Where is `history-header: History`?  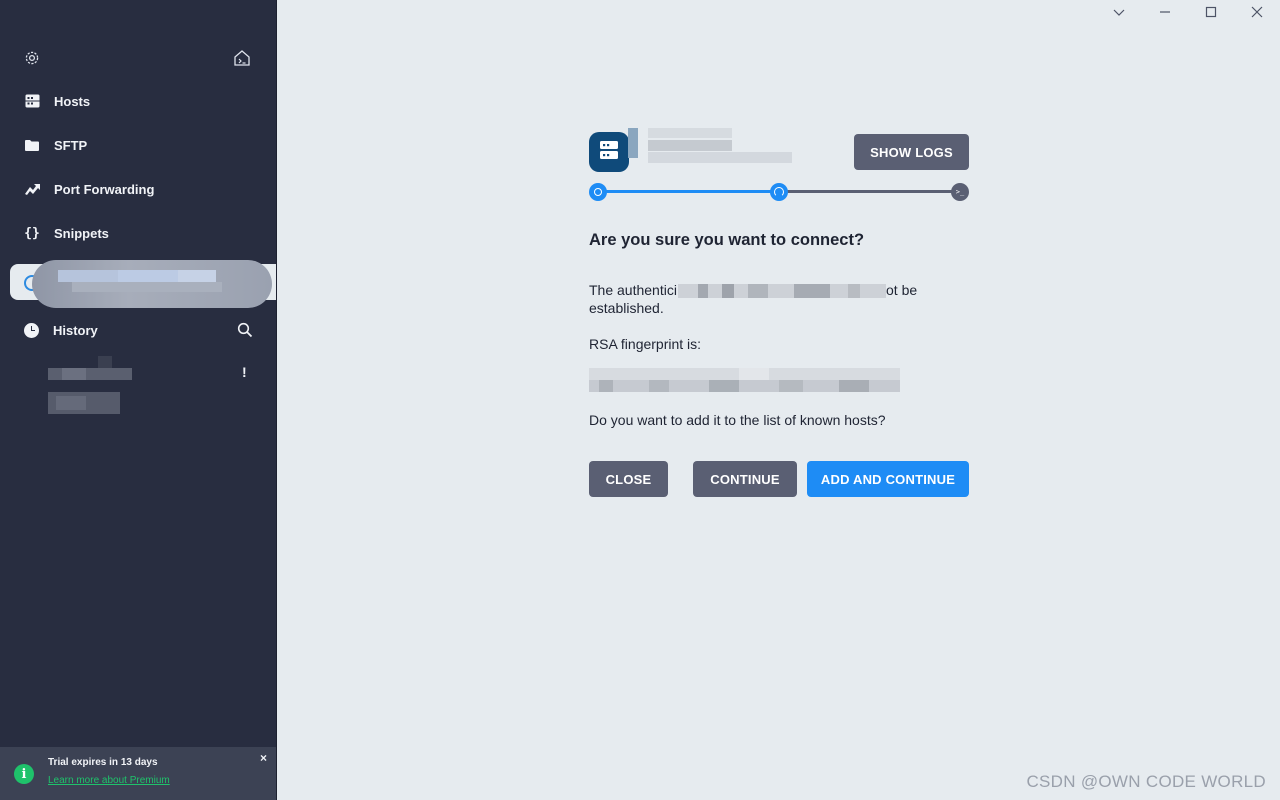
history-header: History is located at coordinates (138, 330).